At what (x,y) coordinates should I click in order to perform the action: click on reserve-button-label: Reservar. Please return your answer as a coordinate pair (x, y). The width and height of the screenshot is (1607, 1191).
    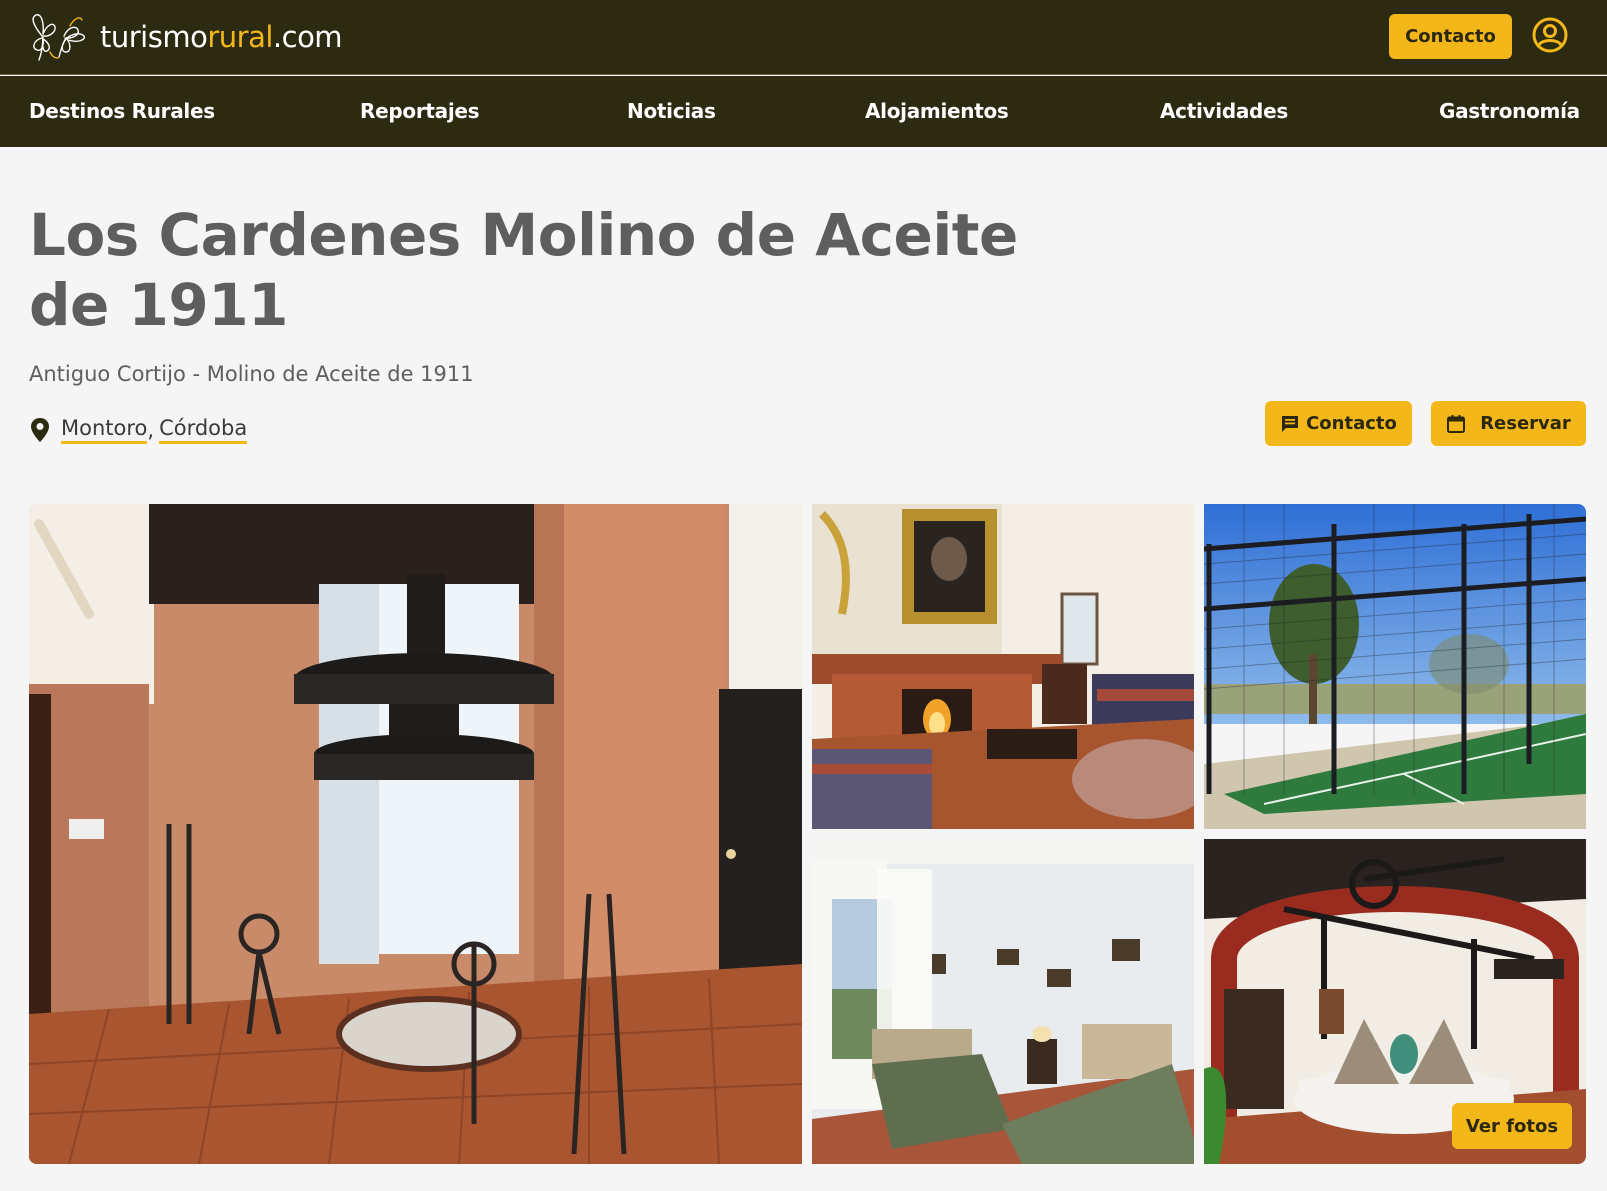
    Looking at the image, I should click on (1525, 423).